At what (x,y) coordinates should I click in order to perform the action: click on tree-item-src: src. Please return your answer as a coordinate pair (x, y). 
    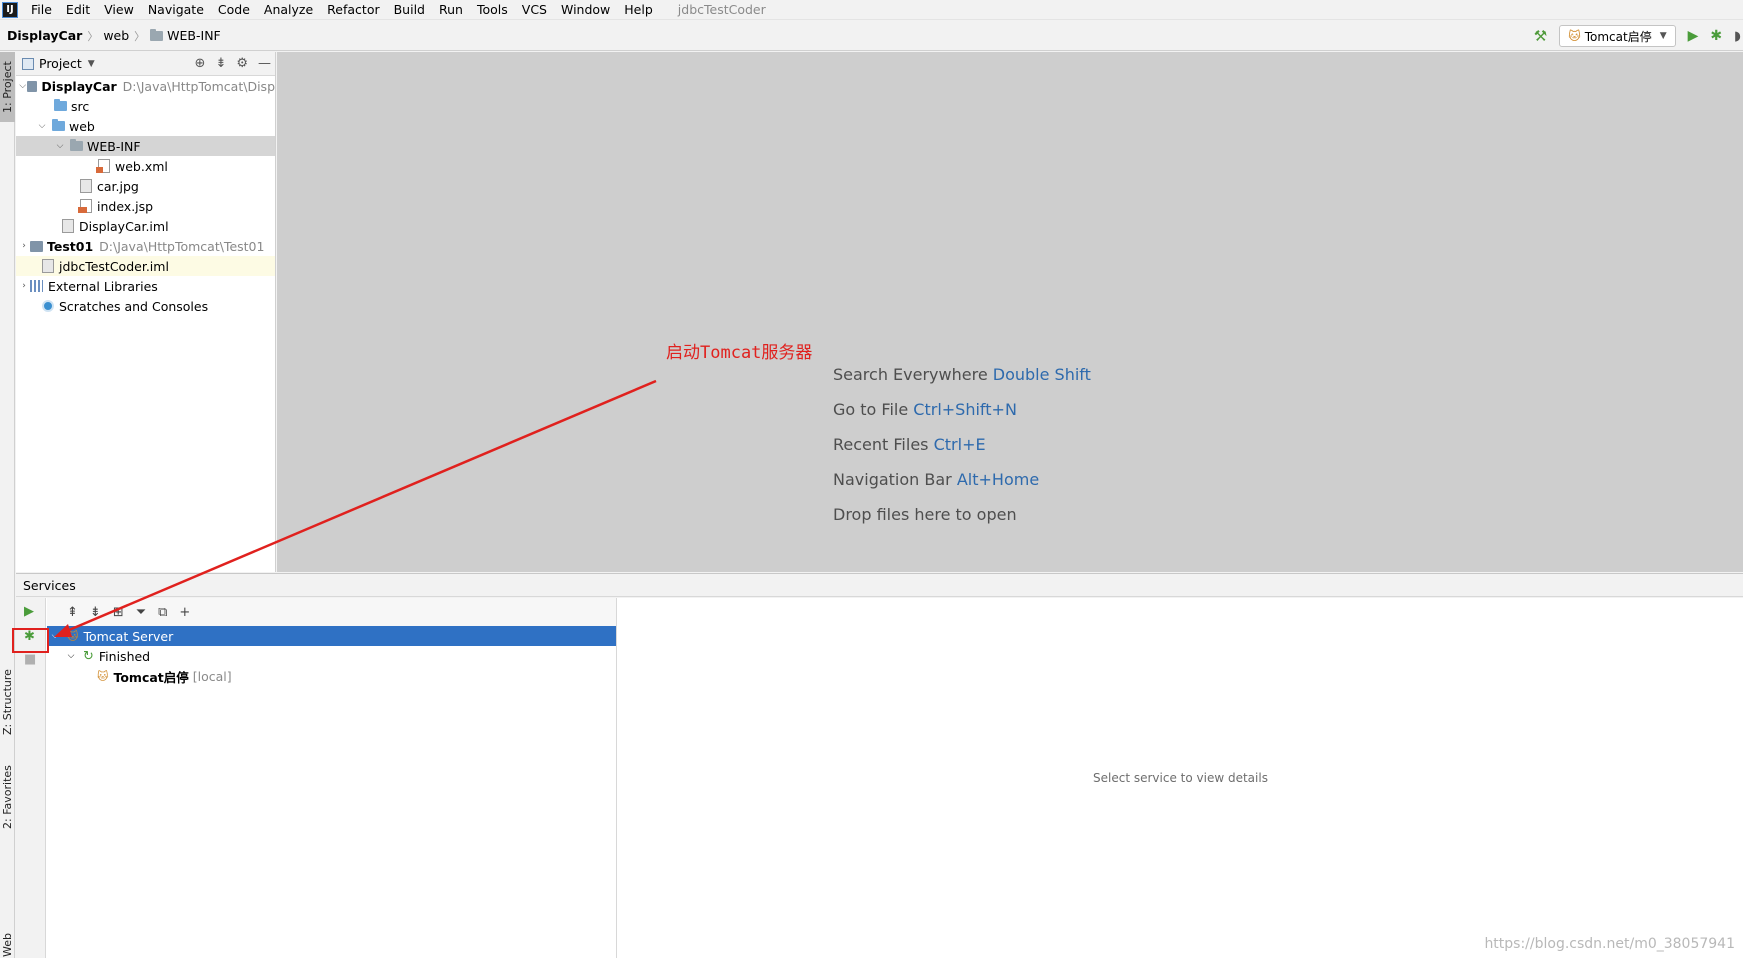
    Looking at the image, I should click on (145, 106).